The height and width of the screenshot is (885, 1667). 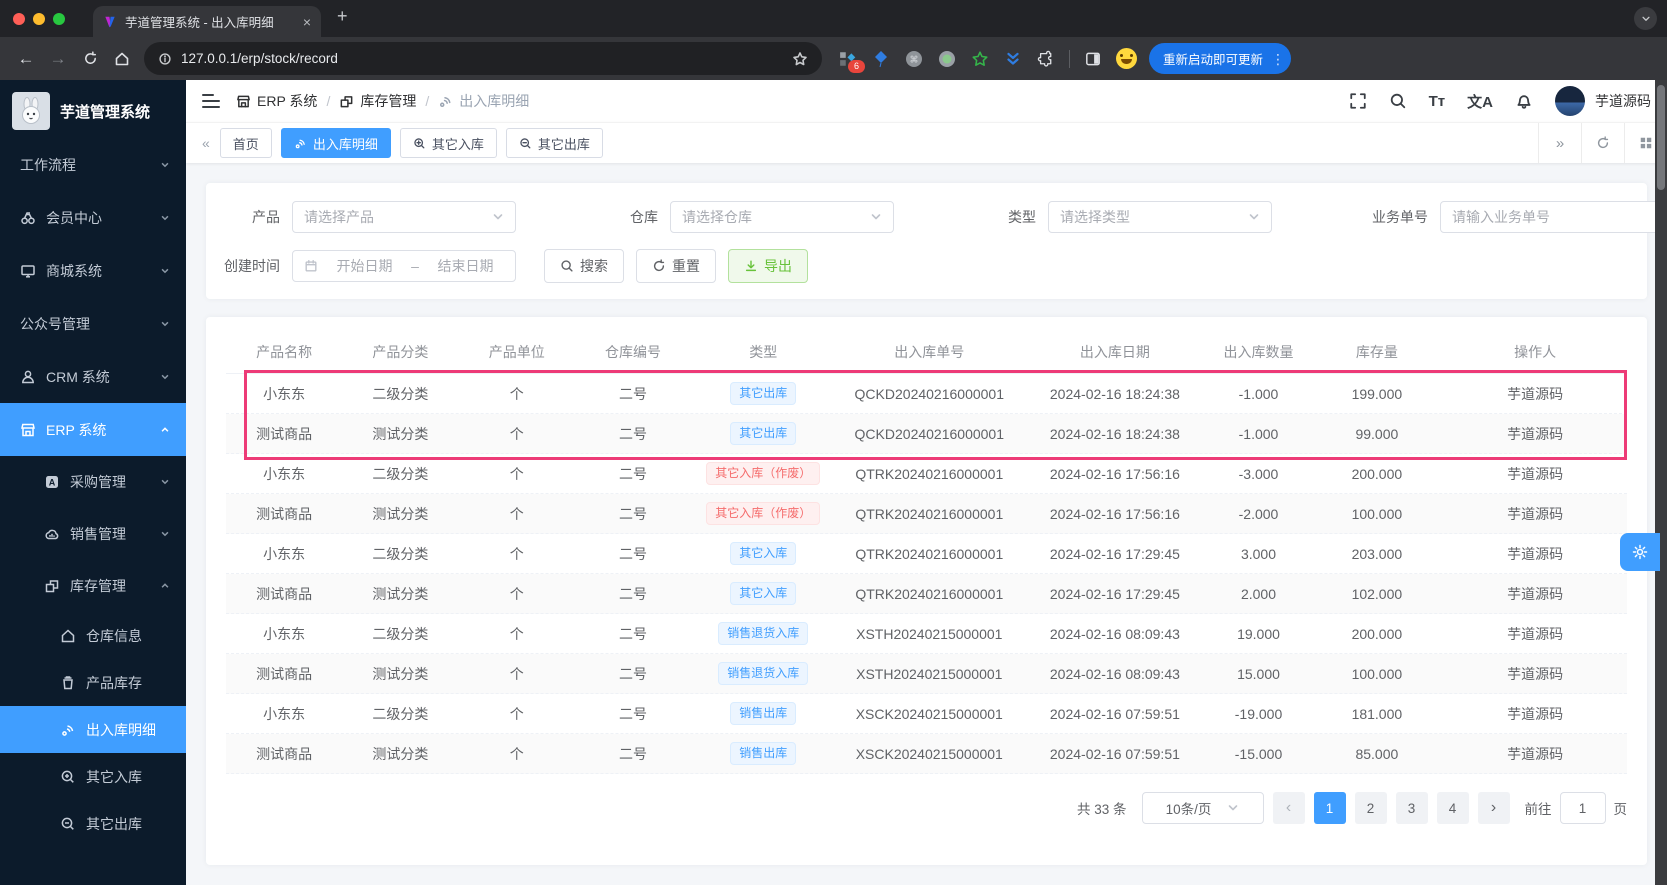 What do you see at coordinates (90, 59) in the screenshot?
I see `reload-icon` at bounding box center [90, 59].